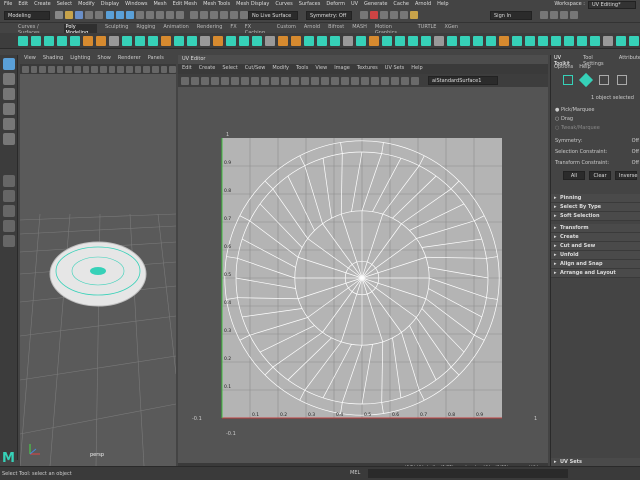 This screenshot has width=640, height=480. I want to click on hypershade-icon, so click(404, 15).